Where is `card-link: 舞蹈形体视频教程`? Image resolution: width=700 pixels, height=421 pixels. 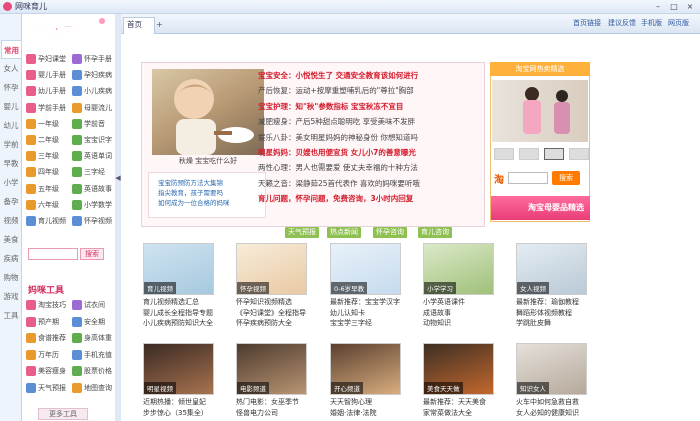 card-link: 舞蹈形体视频教程 is located at coordinates (544, 313).